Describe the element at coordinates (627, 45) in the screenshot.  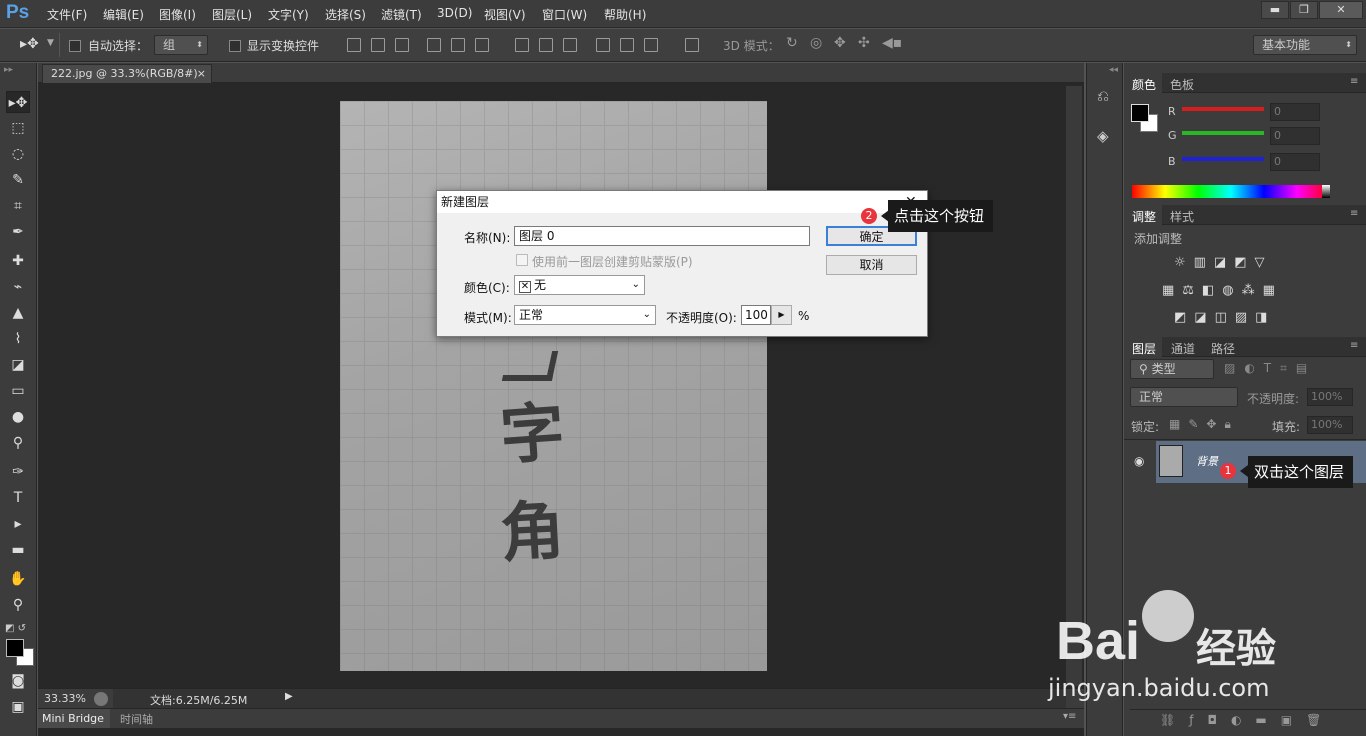
I see `distribute-hcenter-icon` at that location.